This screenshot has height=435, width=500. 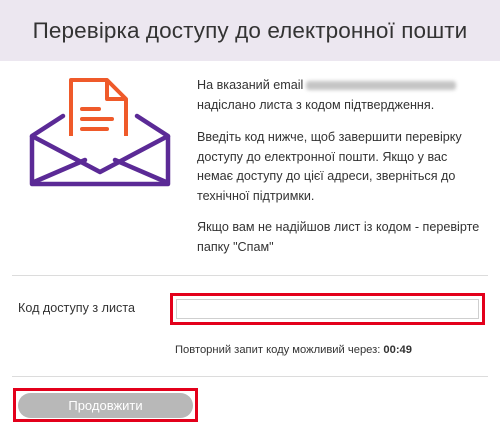 What do you see at coordinates (381, 86) in the screenshot?
I see `masked-email-address: masked` at bounding box center [381, 86].